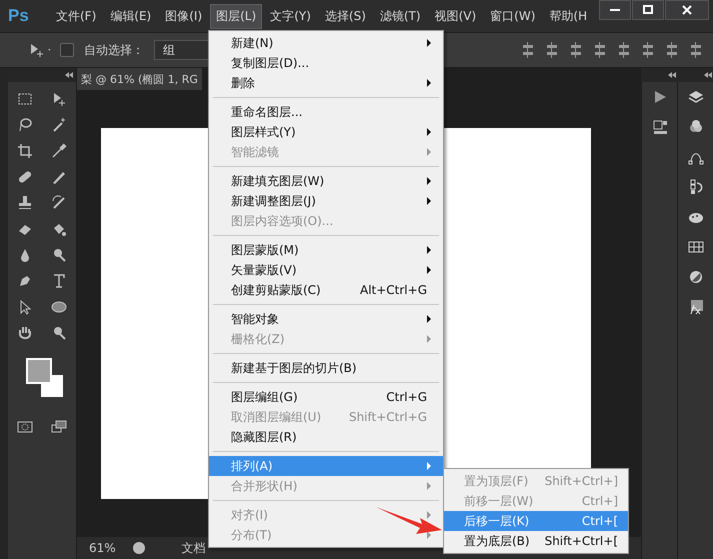  Describe the element at coordinates (59, 229) in the screenshot. I see `paint-bucket-icon` at that location.